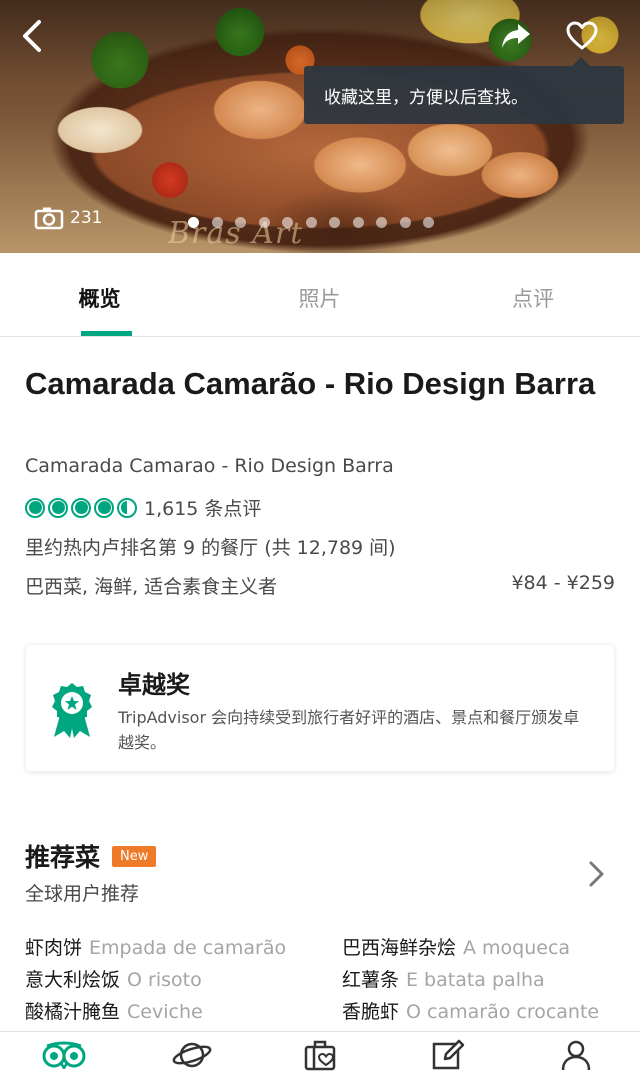 The image size is (640, 1078). Describe the element at coordinates (106, 333) in the screenshot. I see `active-tab-indicator` at that location.